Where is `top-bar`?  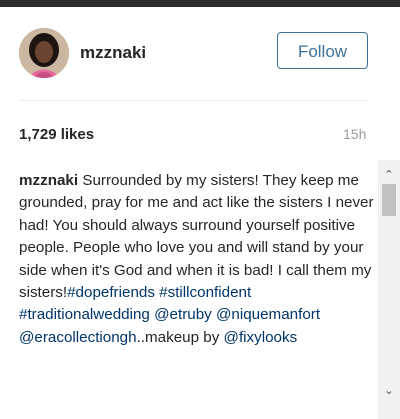 top-bar is located at coordinates (200, 3).